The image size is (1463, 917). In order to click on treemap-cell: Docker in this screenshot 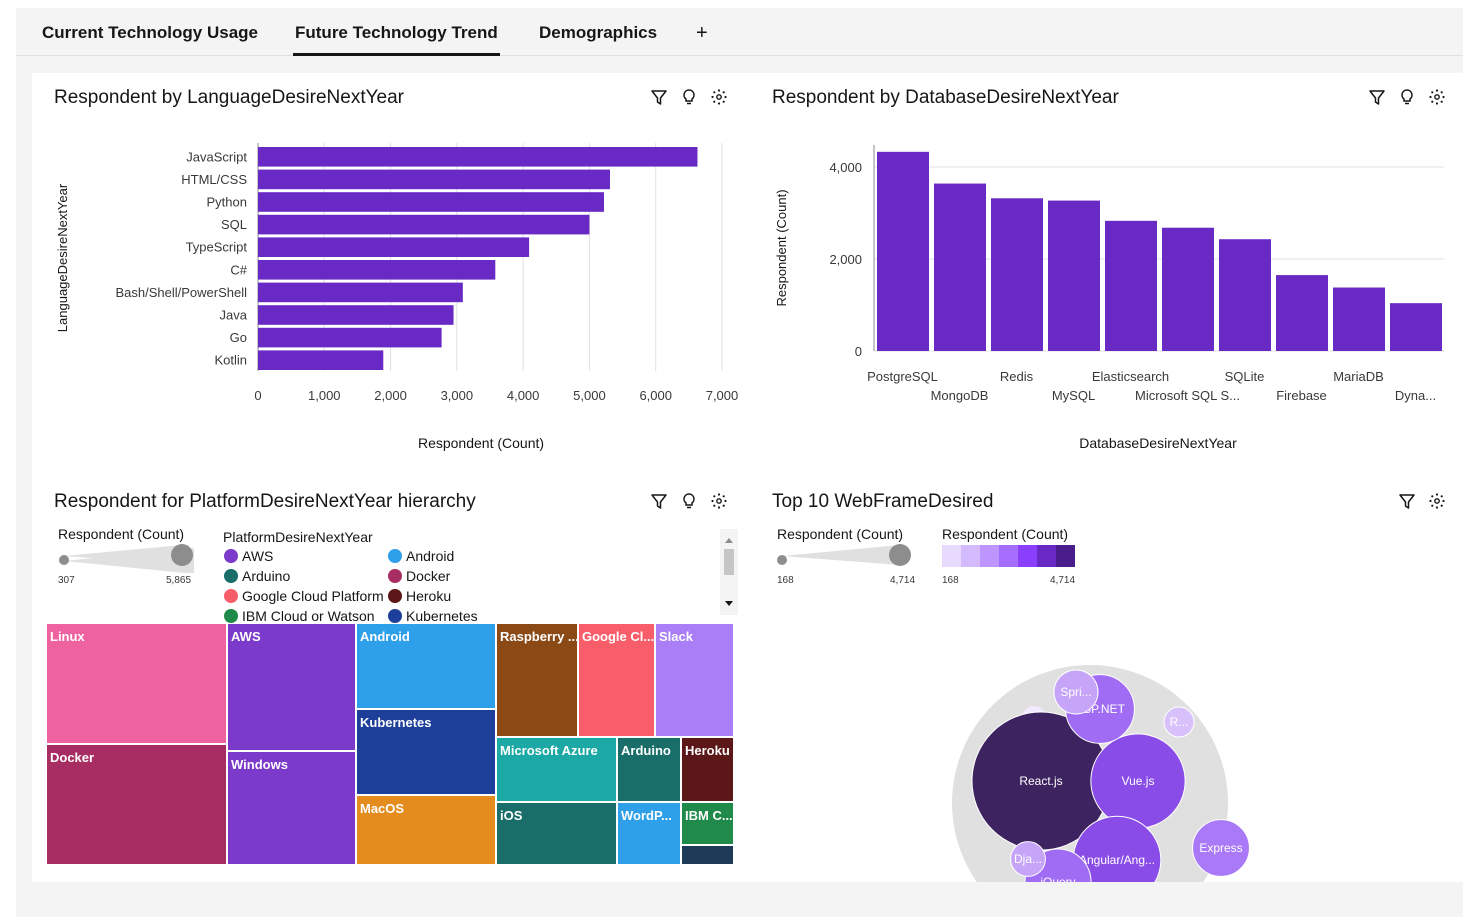, I will do `click(136, 804)`.